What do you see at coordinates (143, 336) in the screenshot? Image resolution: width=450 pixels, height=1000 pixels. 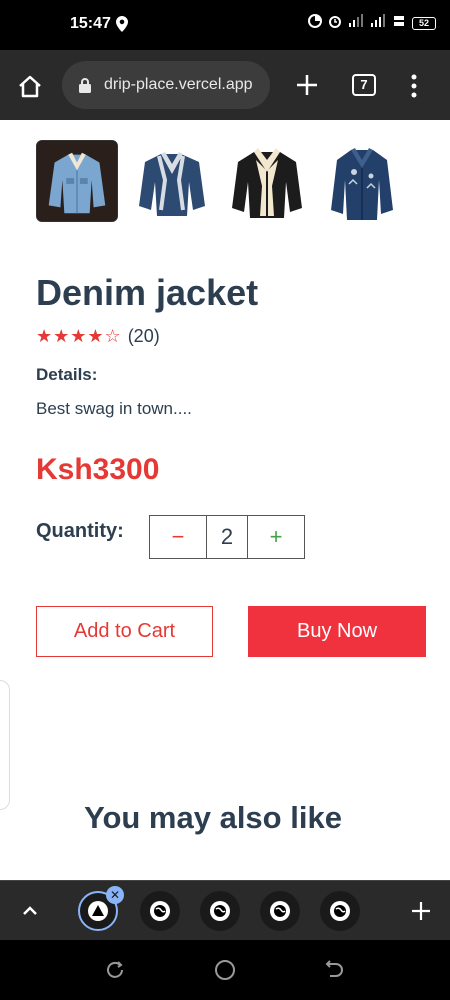 I see `review-count: (20)` at bounding box center [143, 336].